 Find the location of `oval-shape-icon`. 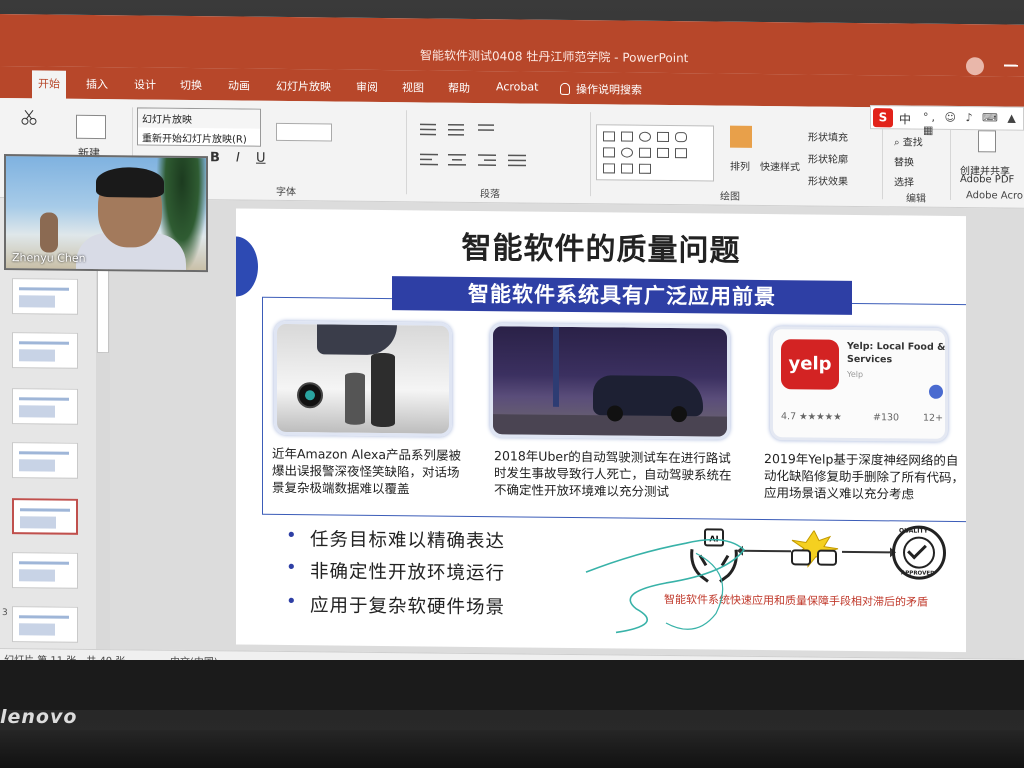

oval-shape-icon is located at coordinates (645, 136).